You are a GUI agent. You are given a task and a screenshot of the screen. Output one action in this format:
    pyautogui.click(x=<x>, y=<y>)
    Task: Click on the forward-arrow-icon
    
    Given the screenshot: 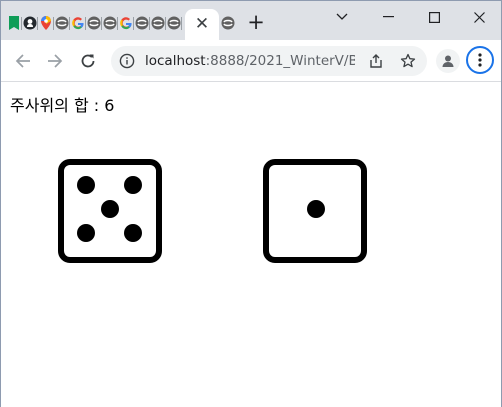 What is the action you would take?
    pyautogui.click(x=55, y=61)
    